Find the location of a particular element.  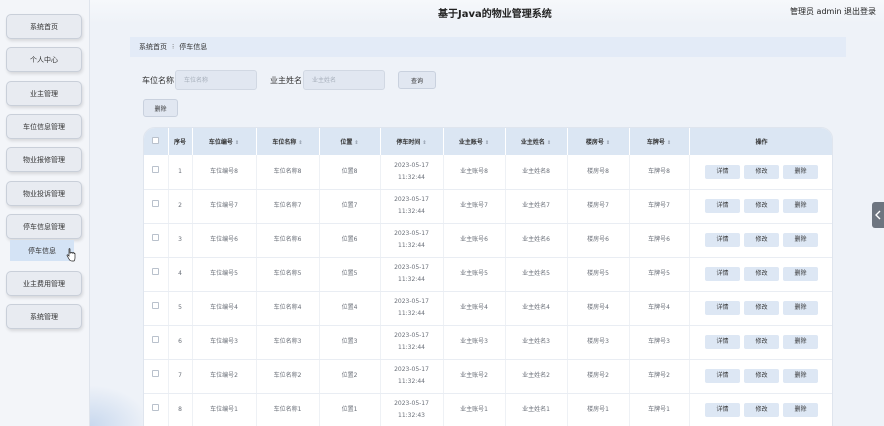

breadcrumb-home: 系统首页 is located at coordinates (153, 47).